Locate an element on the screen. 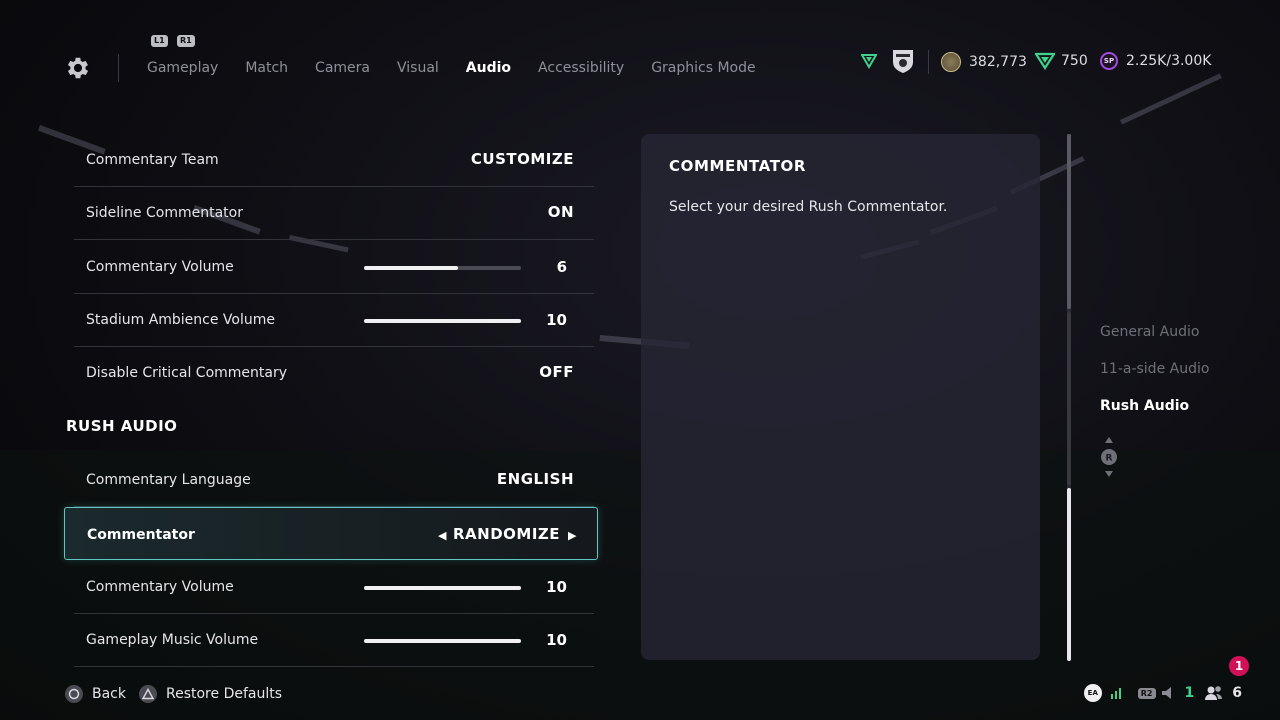 The height and width of the screenshot is (720, 1280). points-value: 750 is located at coordinates (1074, 61).